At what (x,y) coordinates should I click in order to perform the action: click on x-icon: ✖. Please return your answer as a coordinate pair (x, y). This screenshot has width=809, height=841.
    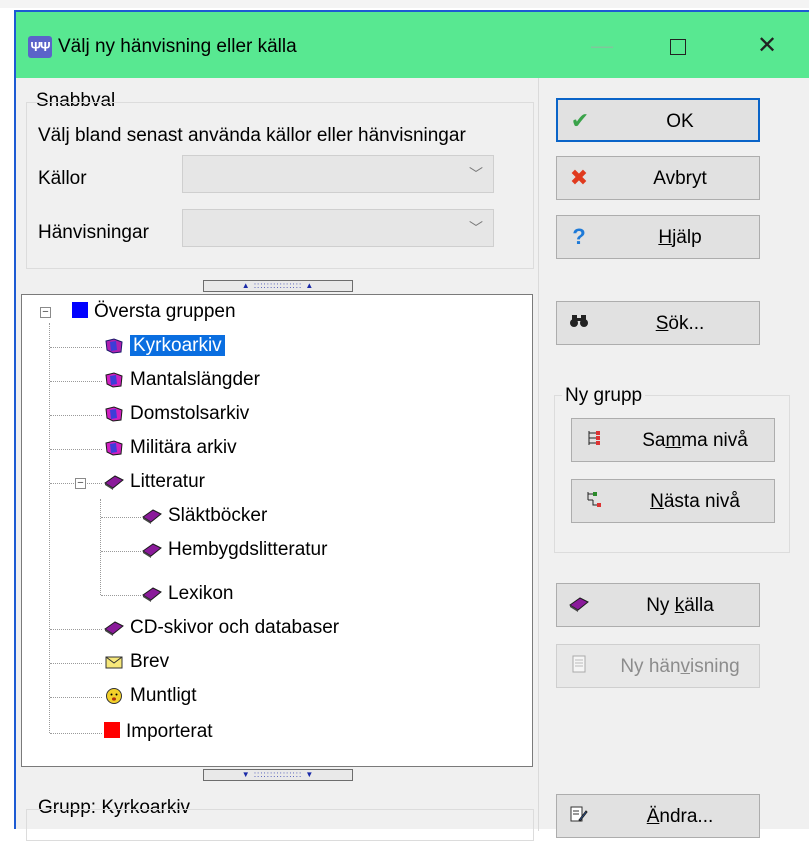
    Looking at the image, I should click on (579, 177).